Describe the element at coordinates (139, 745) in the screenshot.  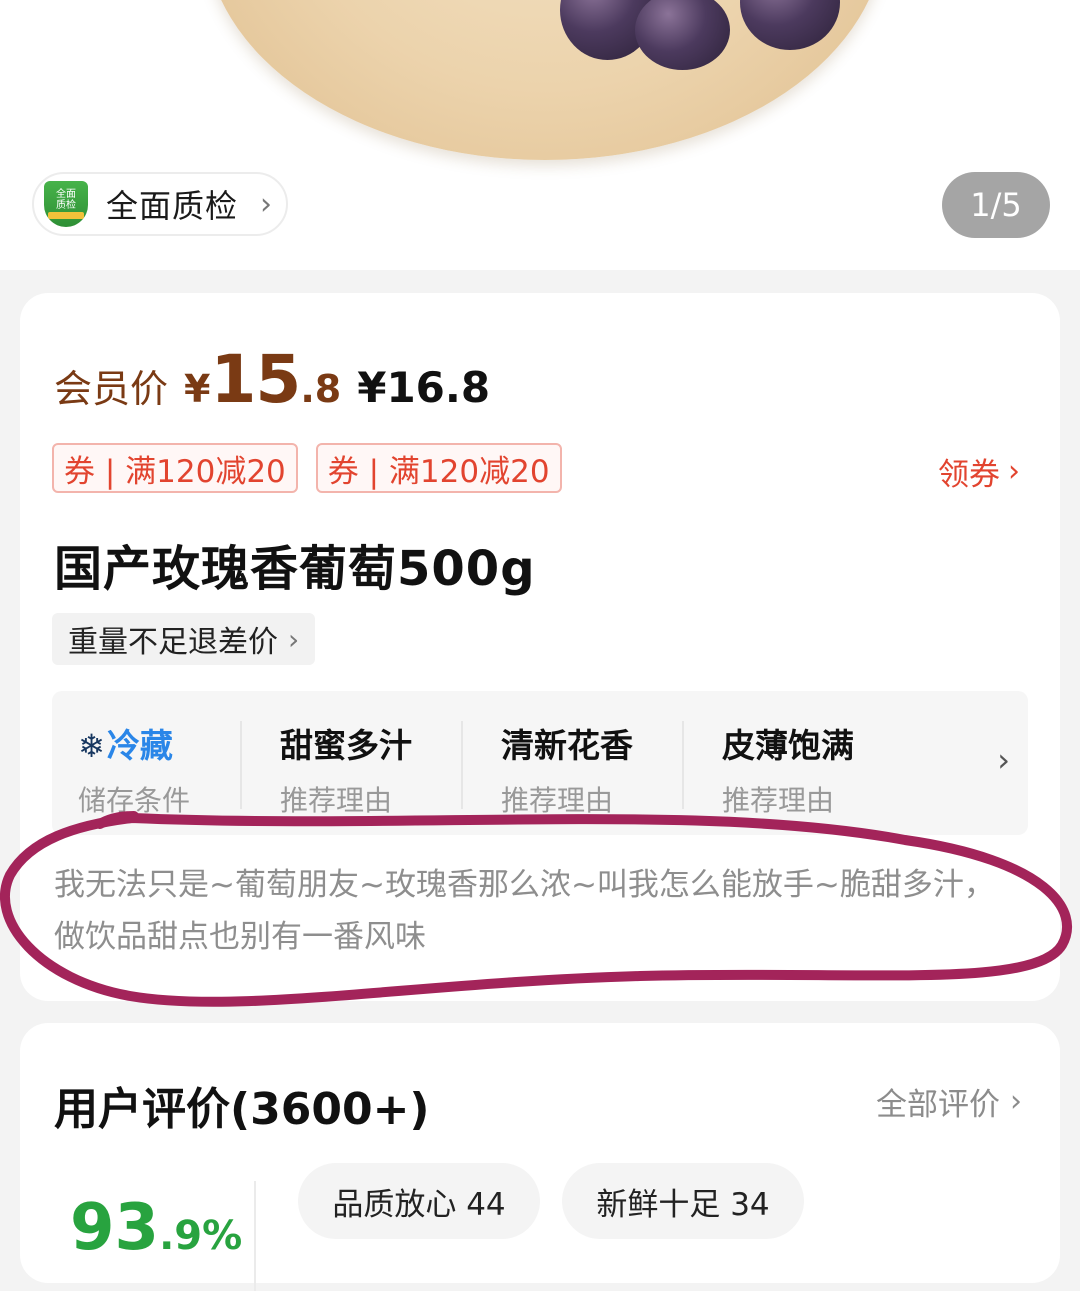
I see `feature-title: 冷藏` at that location.